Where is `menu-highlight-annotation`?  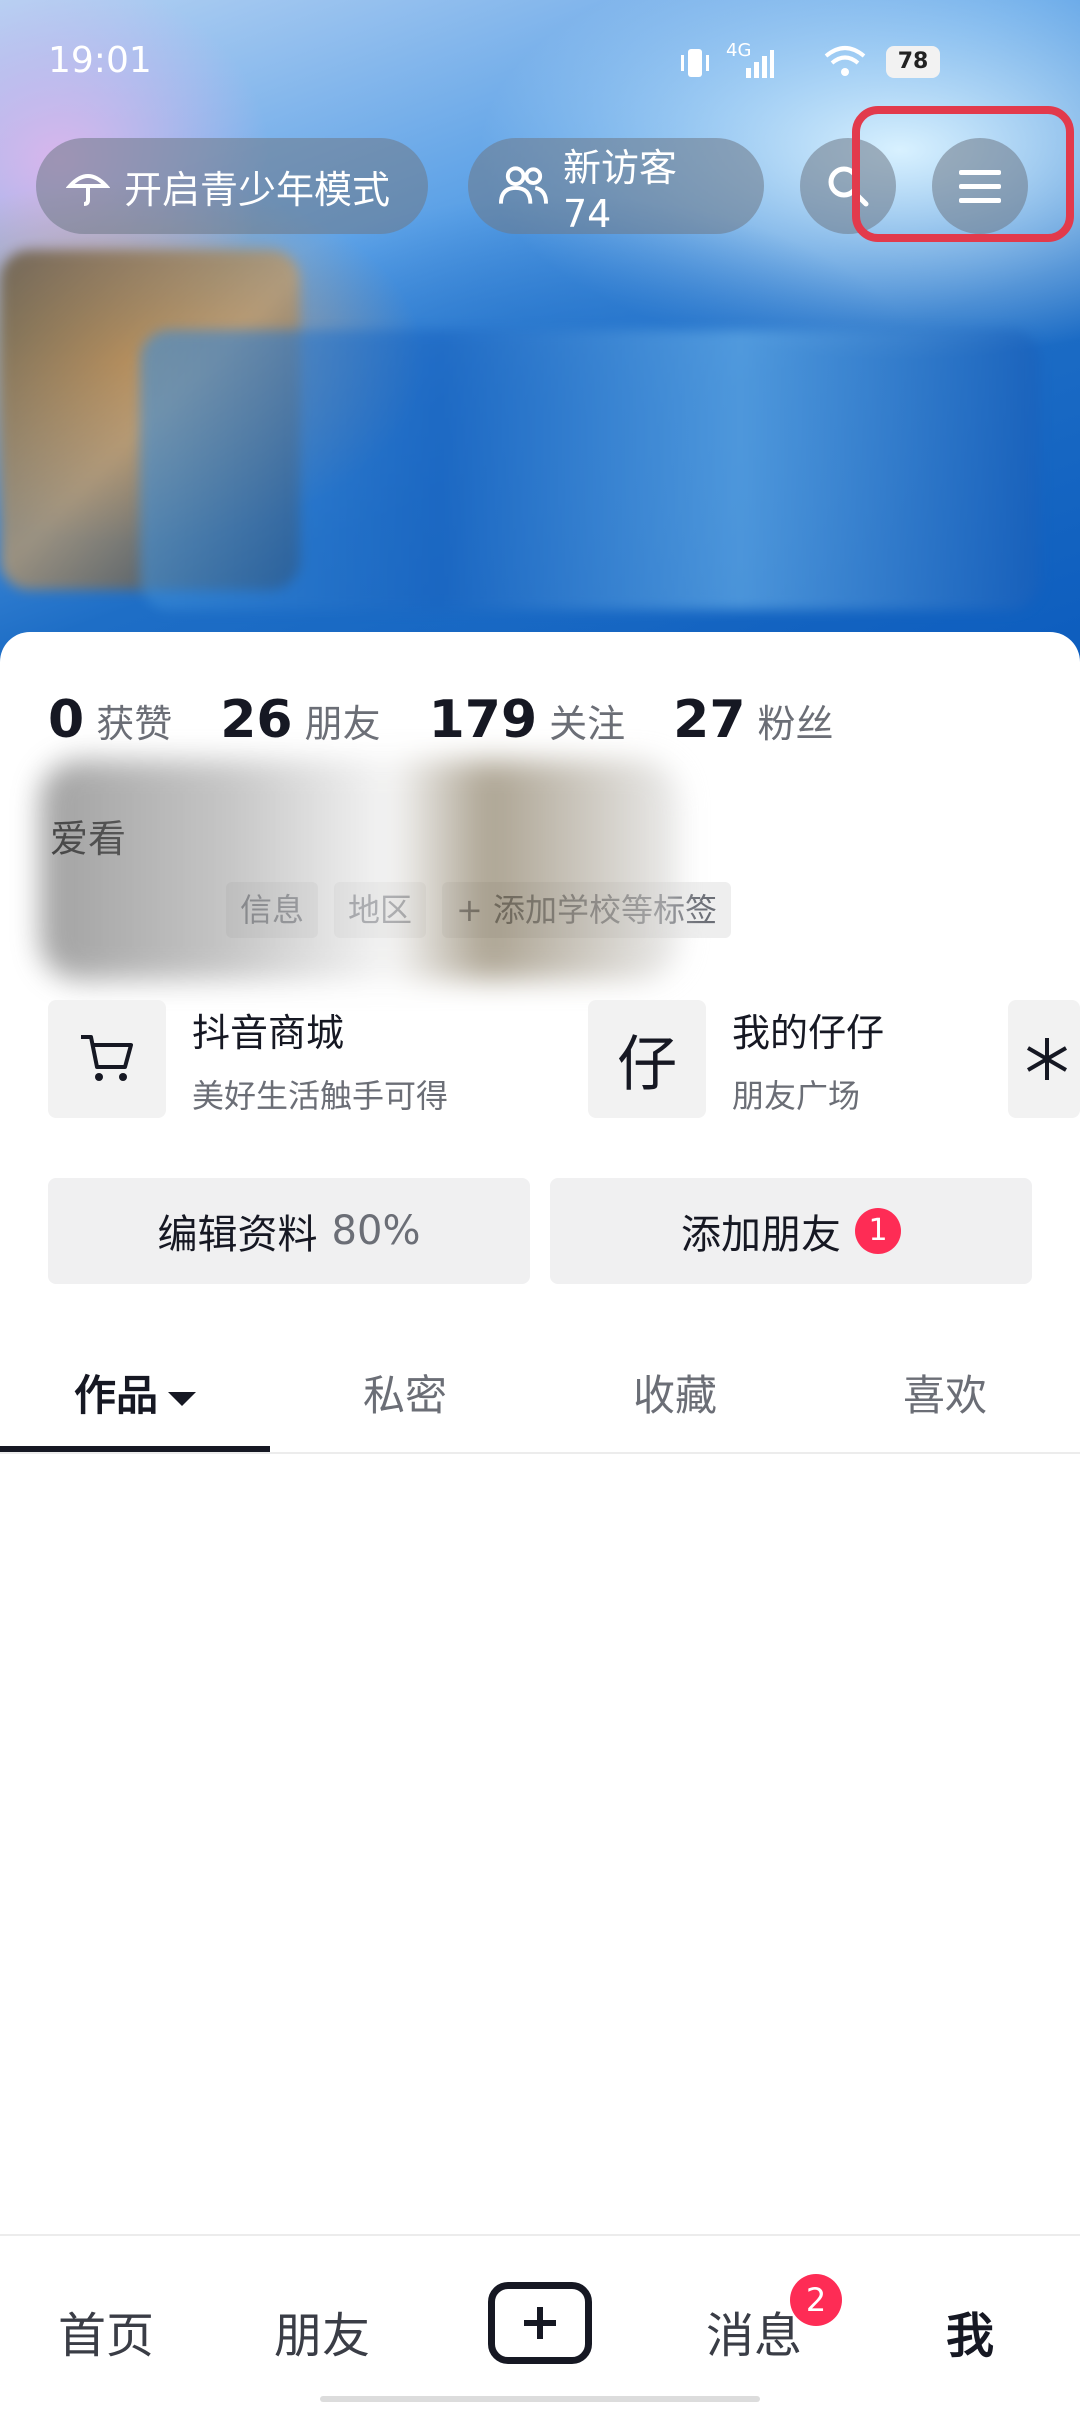 menu-highlight-annotation is located at coordinates (963, 174).